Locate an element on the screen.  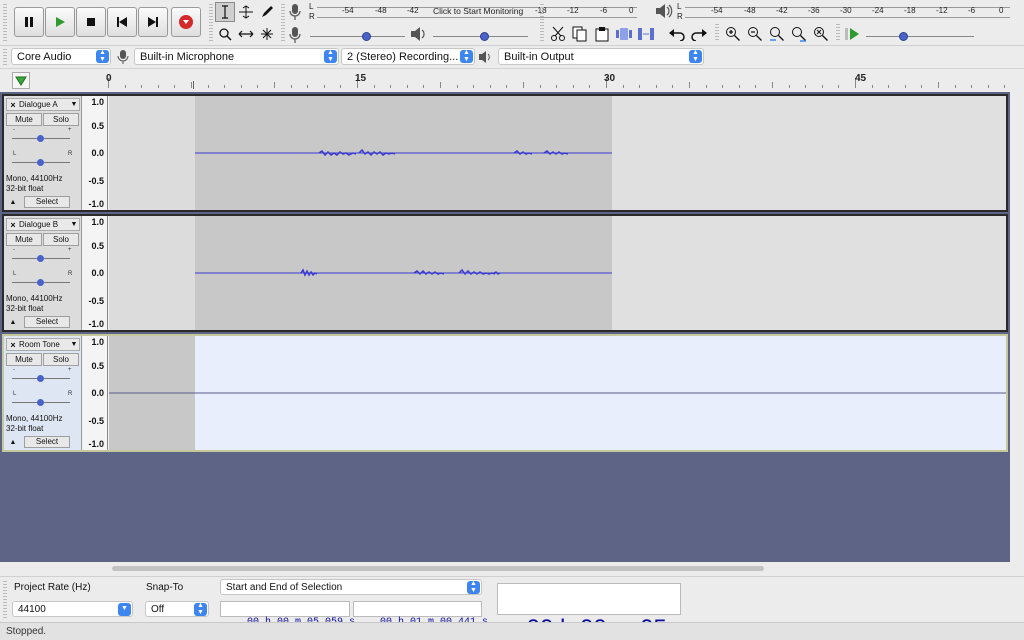
paste-button is located at coordinates (602, 34).